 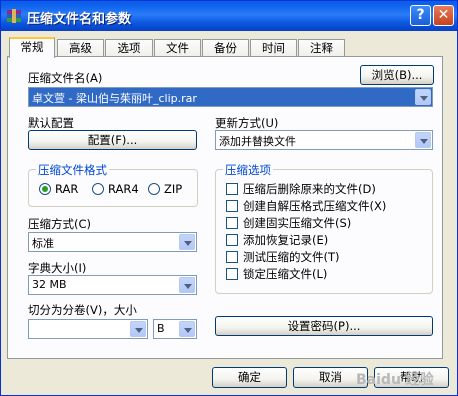 What do you see at coordinates (443, 15) in the screenshot?
I see `close-button: ✕` at bounding box center [443, 15].